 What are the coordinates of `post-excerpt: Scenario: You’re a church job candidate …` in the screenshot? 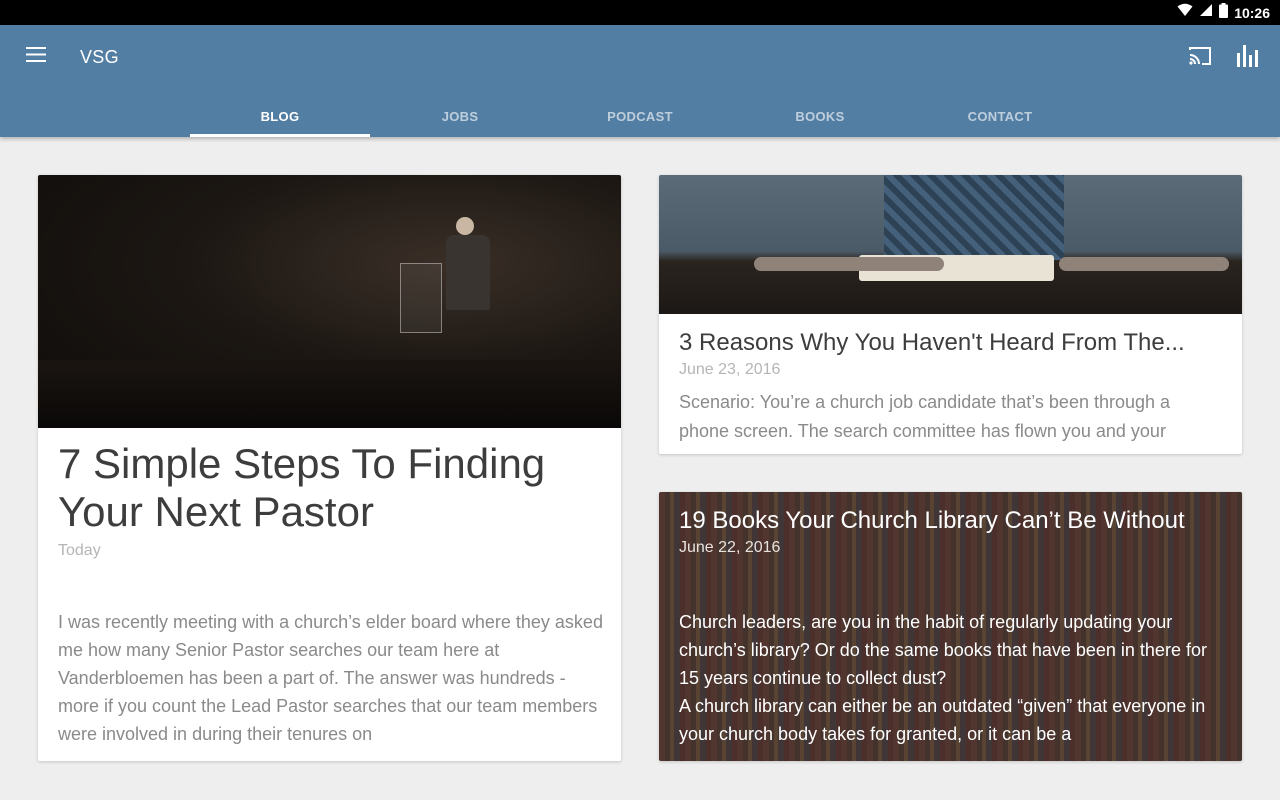 It's located at (925, 416).